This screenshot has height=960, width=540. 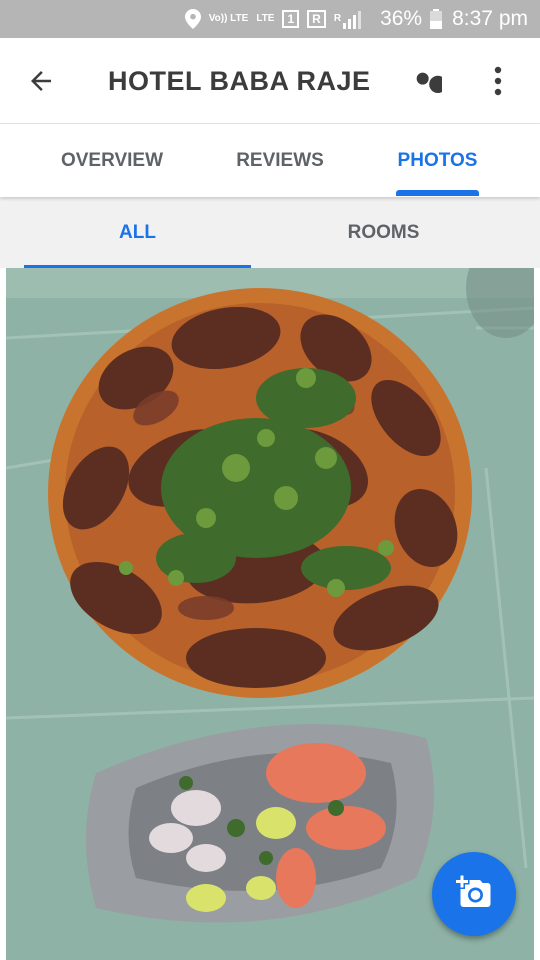 I want to click on clock-time: 8:37 pm, so click(x=490, y=18).